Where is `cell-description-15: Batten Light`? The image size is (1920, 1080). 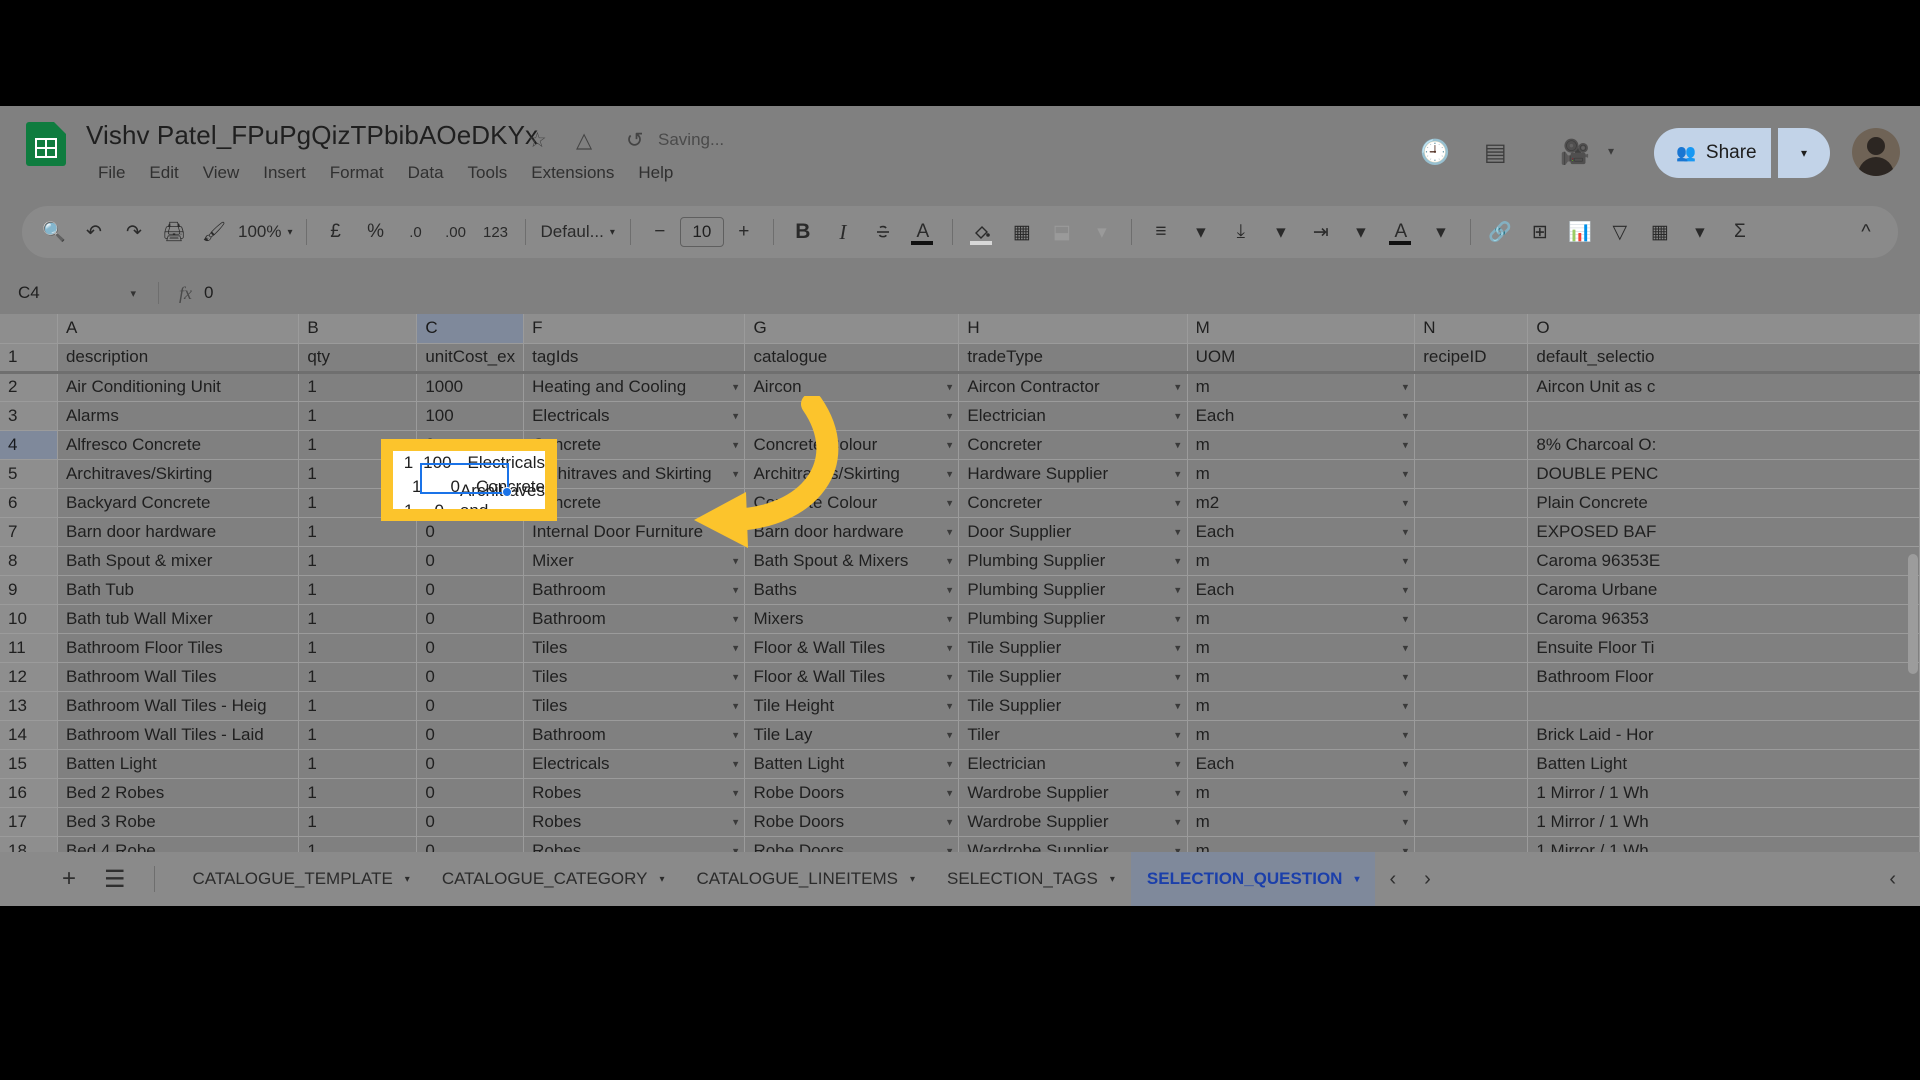
cell-description-15: Batten Light is located at coordinates (178, 764).